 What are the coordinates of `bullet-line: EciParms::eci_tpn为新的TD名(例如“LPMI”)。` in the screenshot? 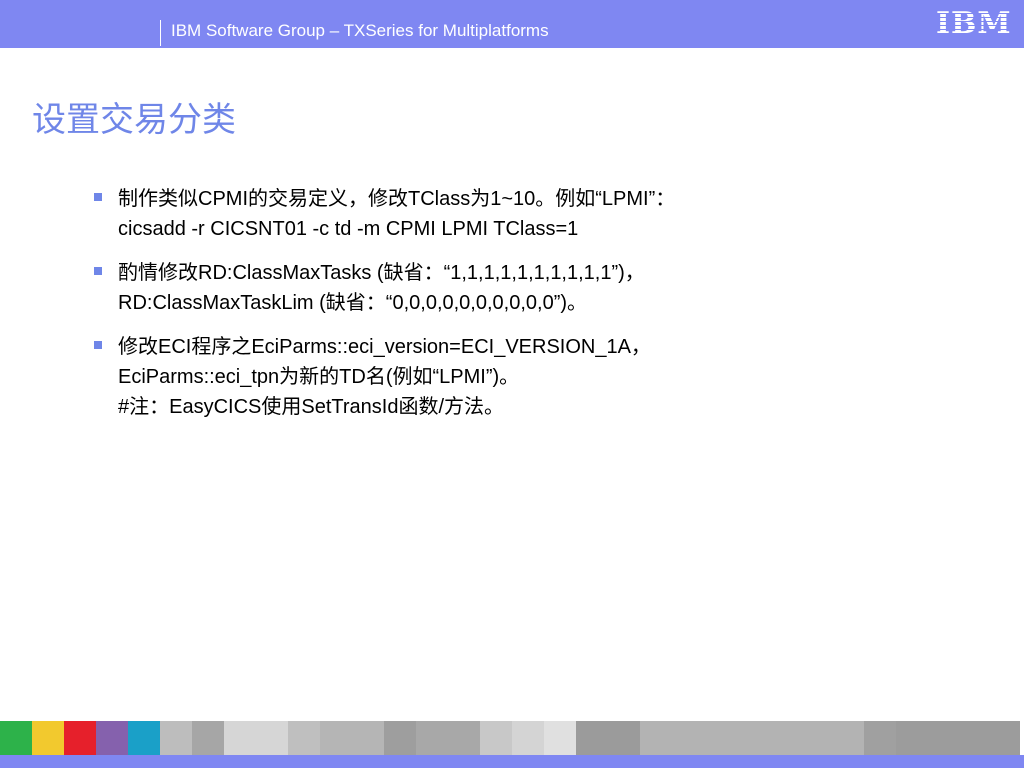 It's located at (319, 377).